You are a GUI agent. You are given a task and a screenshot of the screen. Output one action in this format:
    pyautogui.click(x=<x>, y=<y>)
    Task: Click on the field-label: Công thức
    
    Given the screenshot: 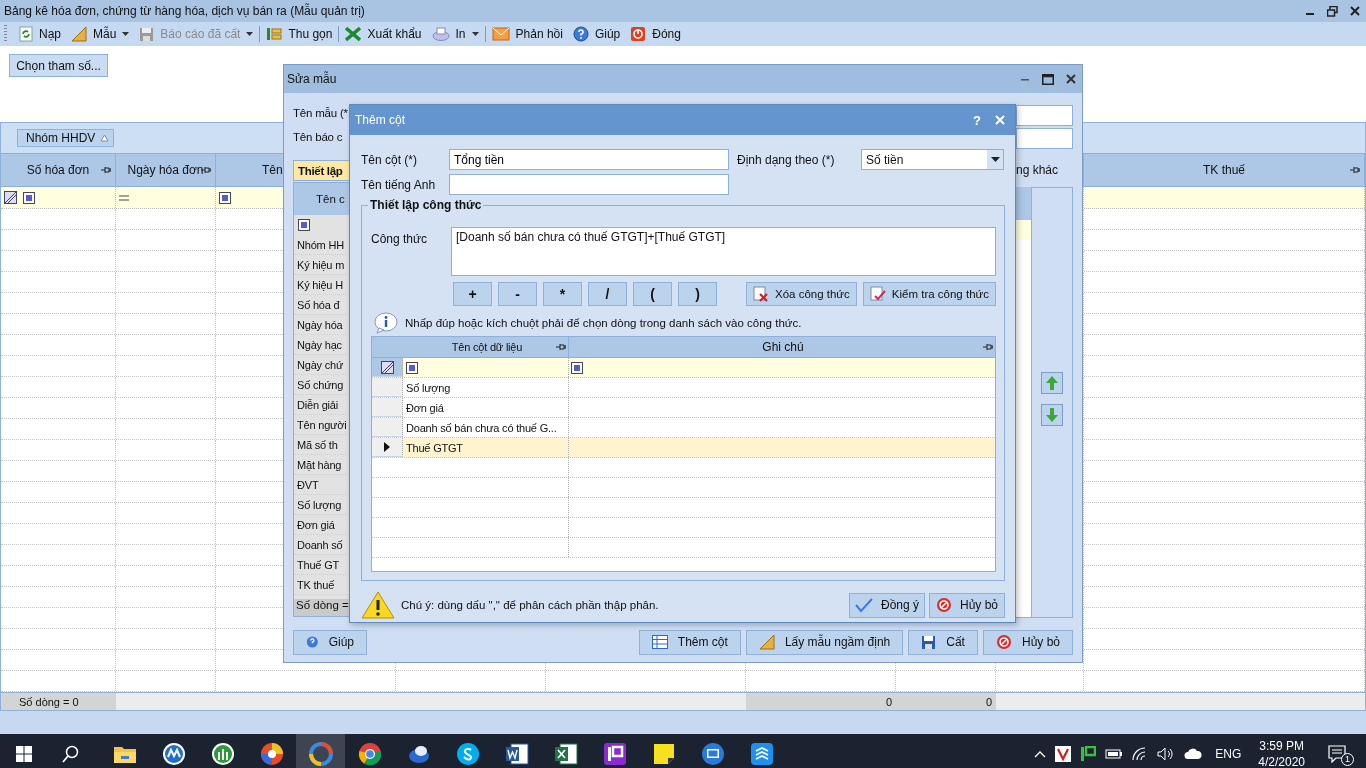 What is the action you would take?
    pyautogui.click(x=400, y=239)
    